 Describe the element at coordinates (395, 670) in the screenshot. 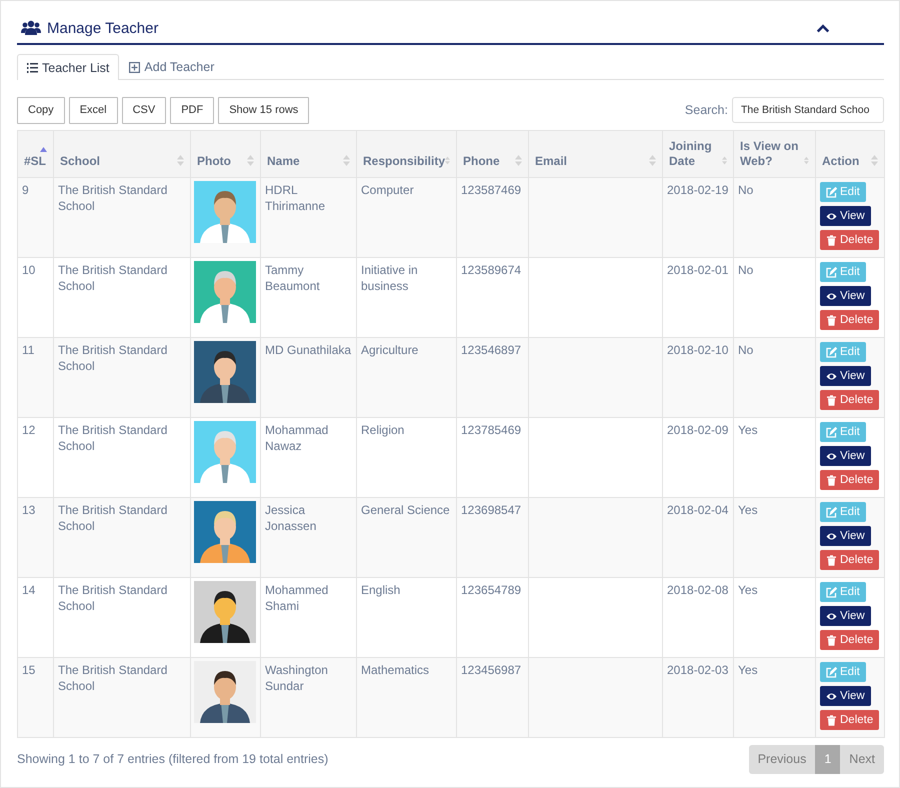

I see `table-cell: Mathematics` at that location.